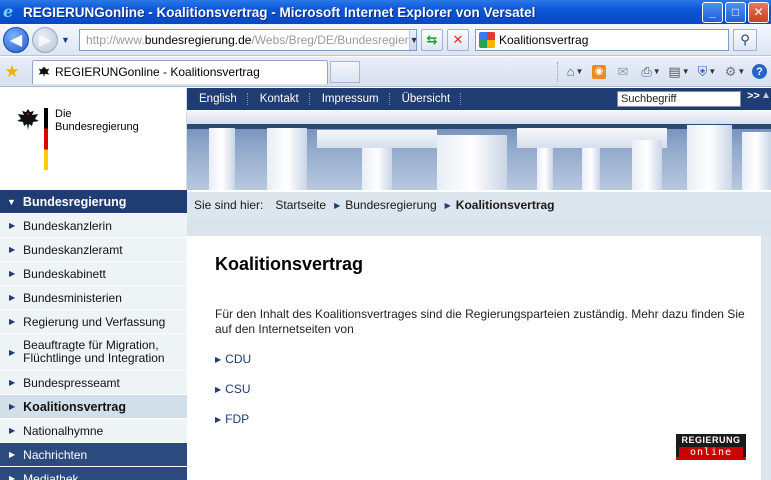 Image resolution: width=771 pixels, height=480 pixels. I want to click on nav-item-label: Regierung und Verfassung, so click(94, 321).